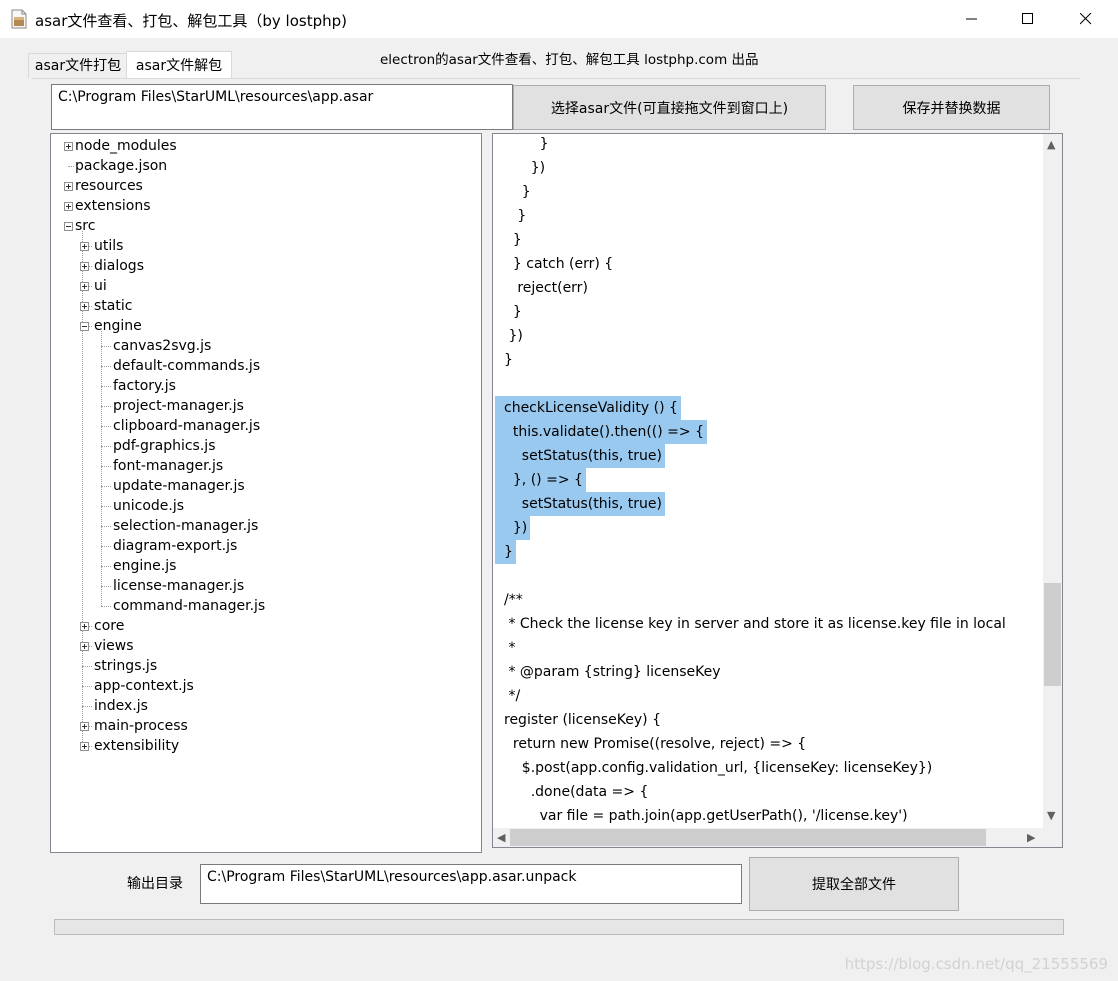 This screenshot has width=1118, height=981. I want to click on tree-item: package.json, so click(121, 166).